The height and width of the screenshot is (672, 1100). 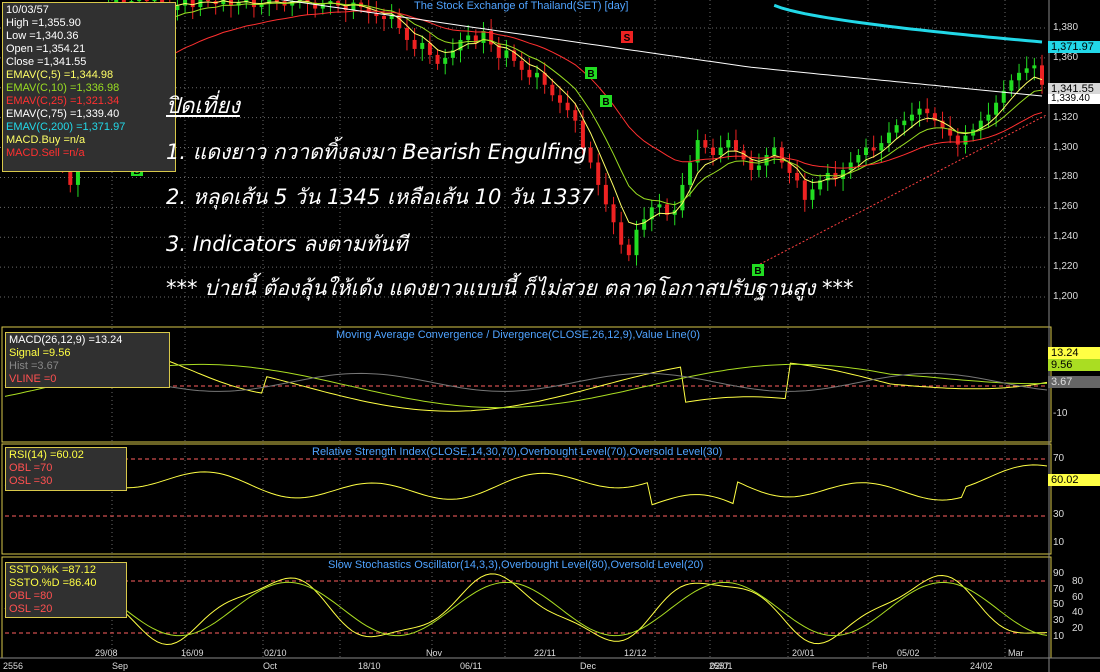 I want to click on x-axis-label: Dec, so click(x=588, y=666).